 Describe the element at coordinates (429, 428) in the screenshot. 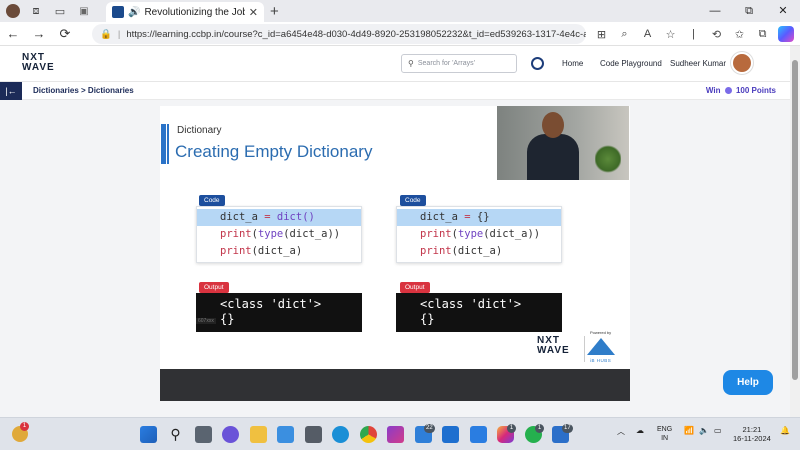

I see `mail-badge: 22` at that location.